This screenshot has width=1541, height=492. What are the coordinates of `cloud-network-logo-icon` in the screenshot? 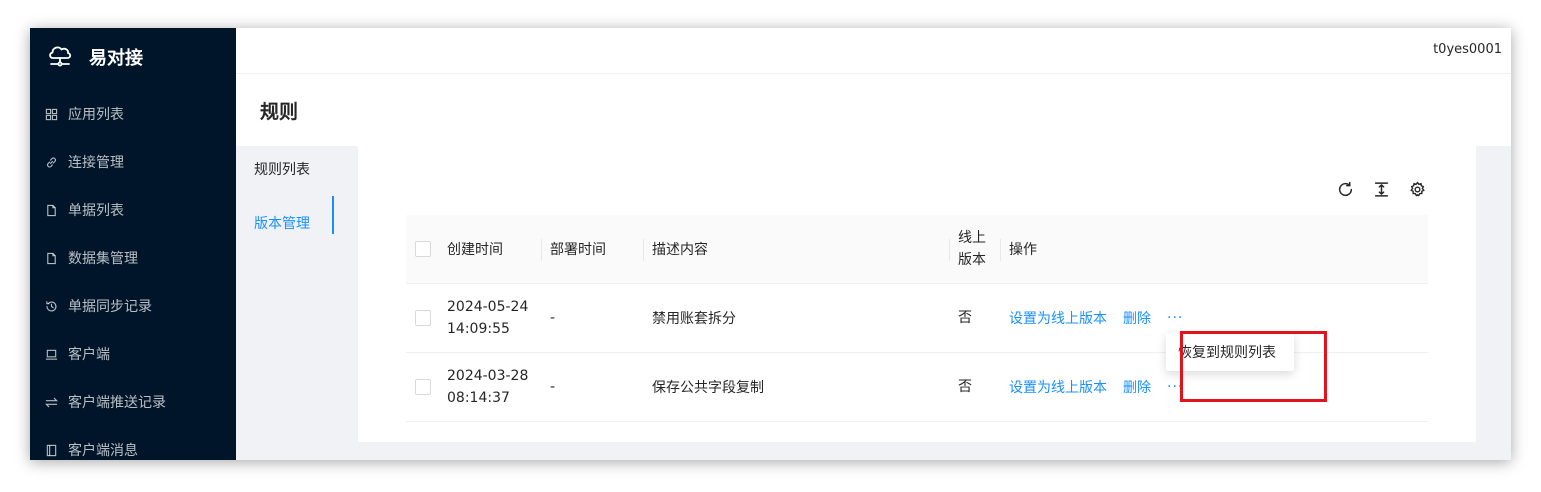 It's located at (60, 57).